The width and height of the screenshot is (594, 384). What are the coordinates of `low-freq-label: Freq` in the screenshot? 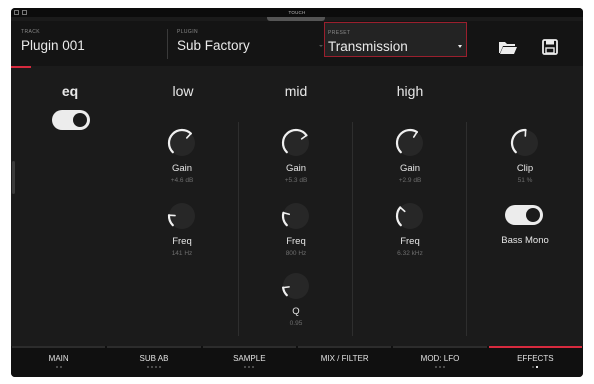 It's located at (182, 241).